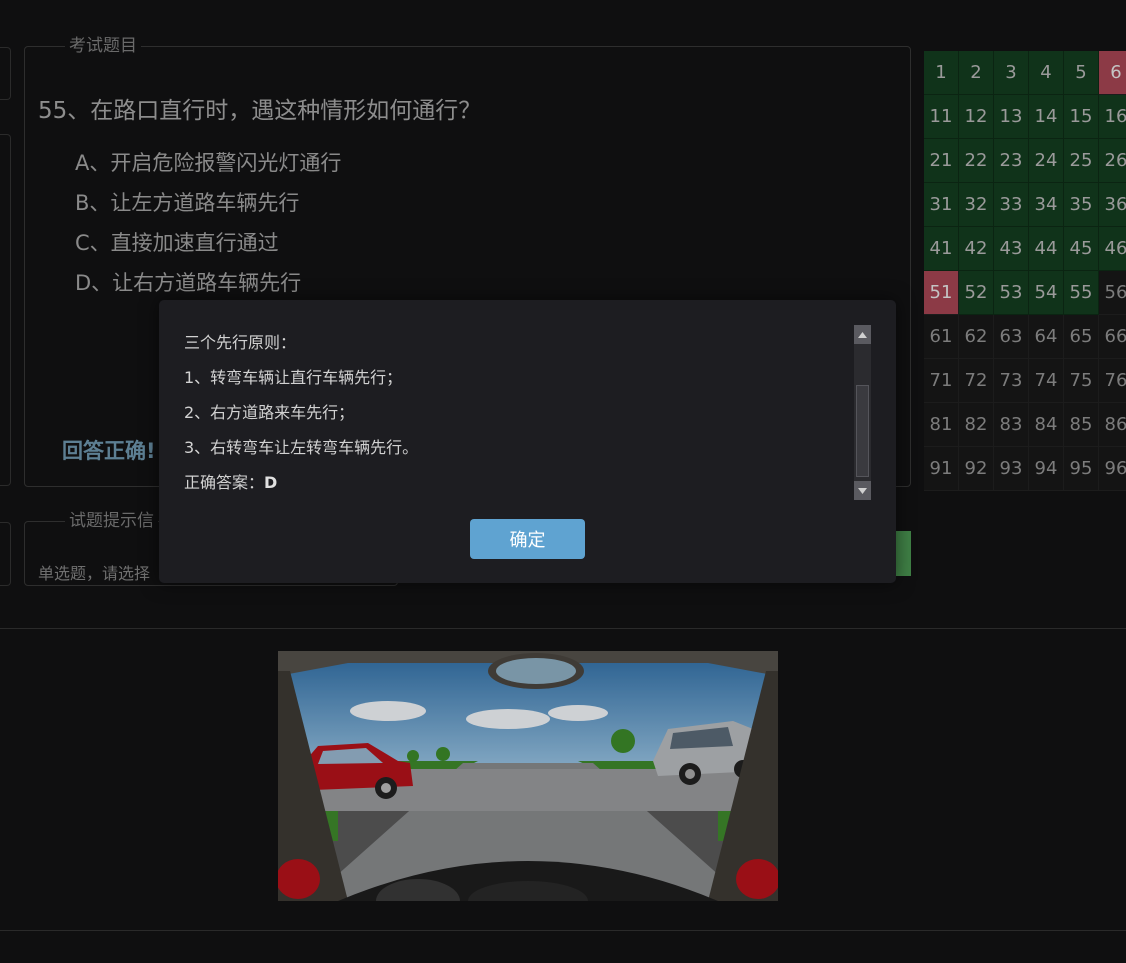  I want to click on confirm-button: 确定, so click(527, 539).